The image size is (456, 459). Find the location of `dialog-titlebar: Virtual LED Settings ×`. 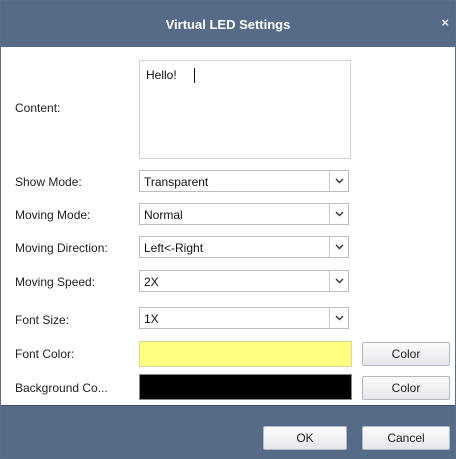

dialog-titlebar: Virtual LED Settings × is located at coordinates (228, 24).